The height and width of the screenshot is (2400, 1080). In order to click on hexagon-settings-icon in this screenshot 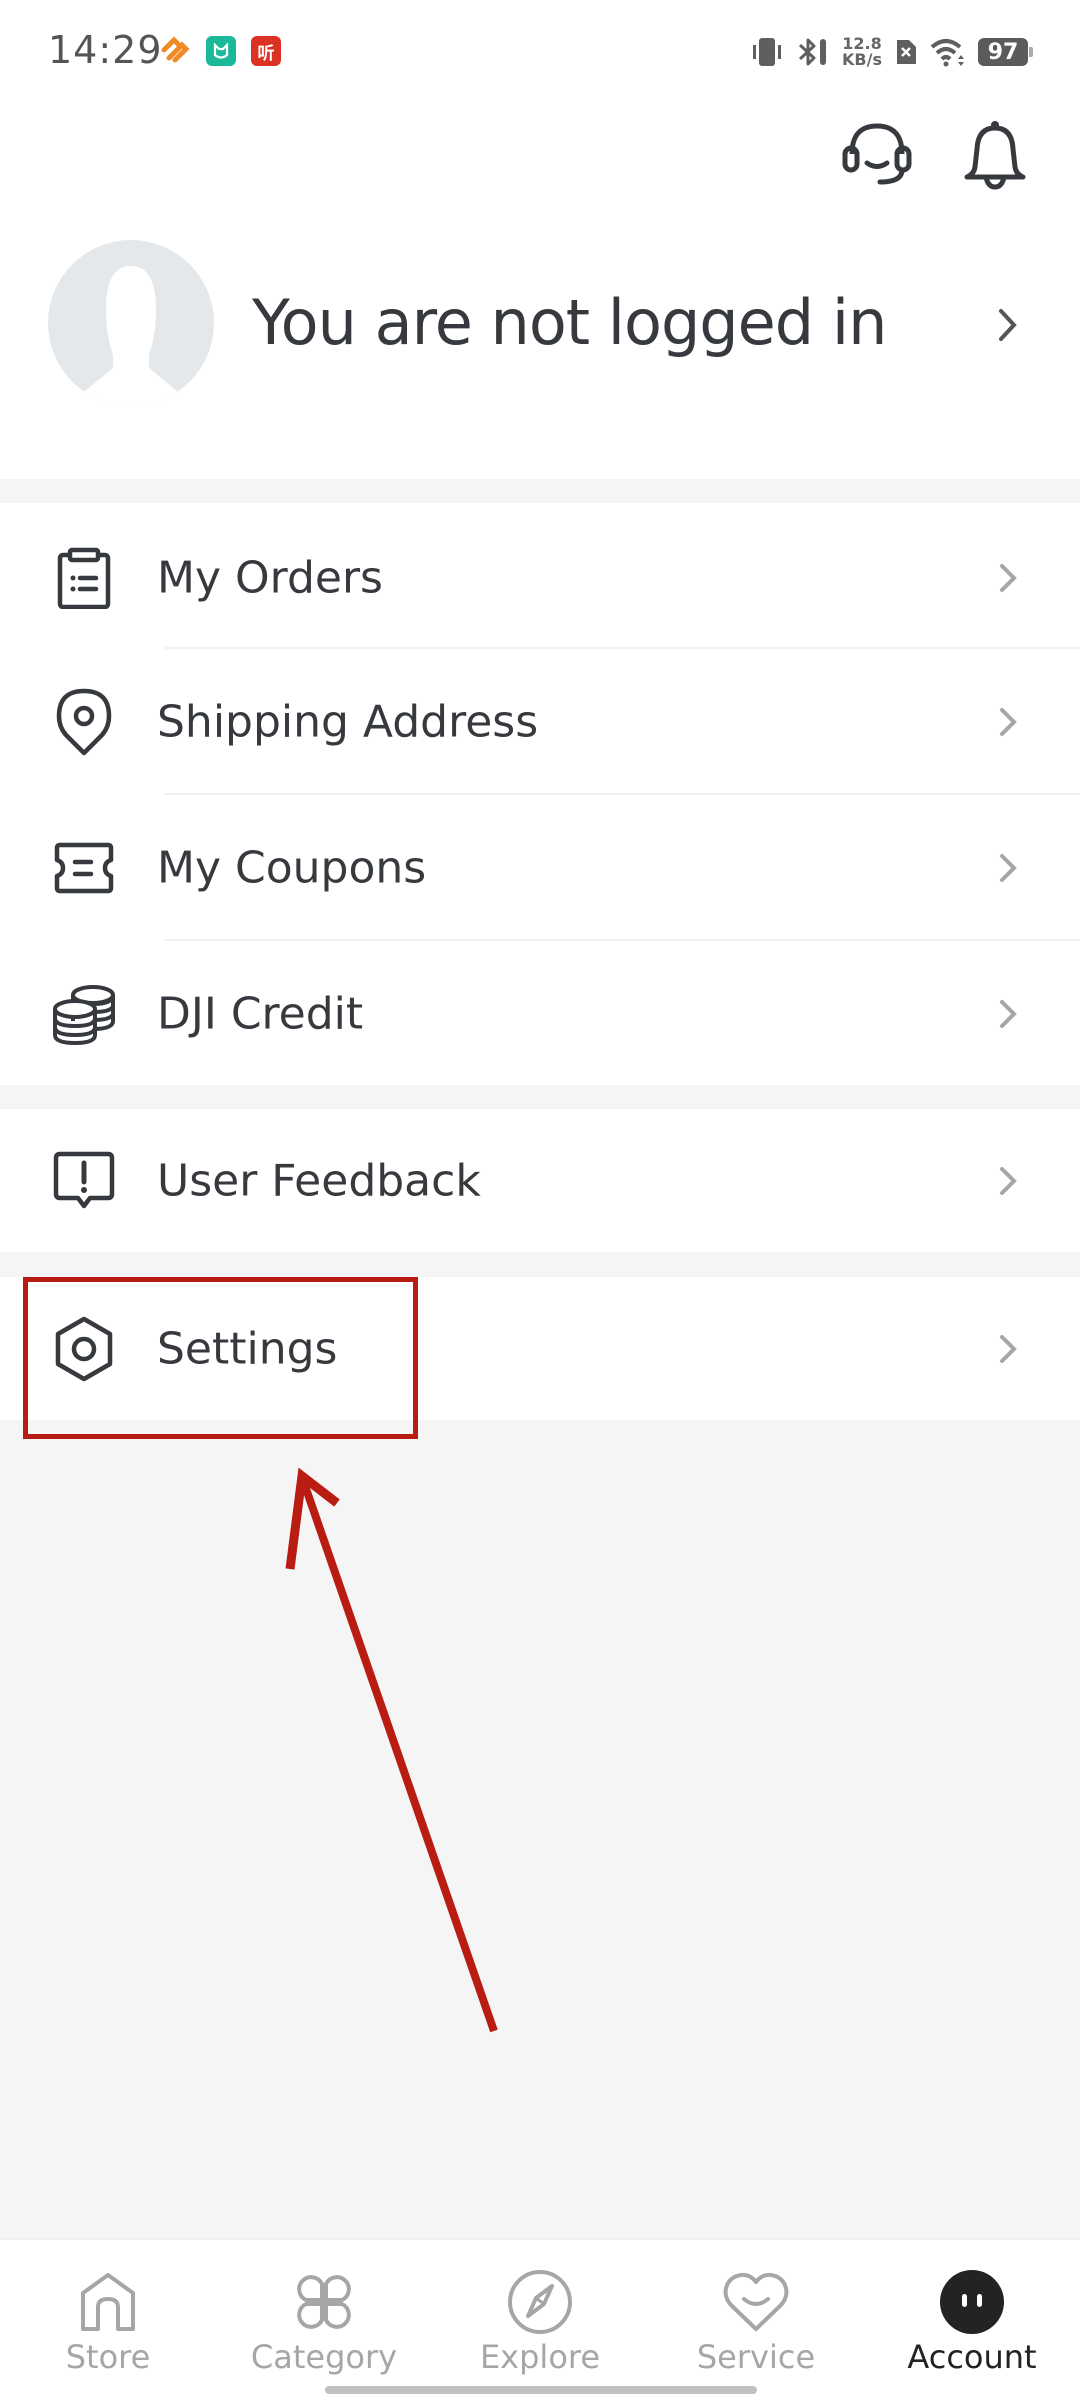, I will do `click(84, 1349)`.